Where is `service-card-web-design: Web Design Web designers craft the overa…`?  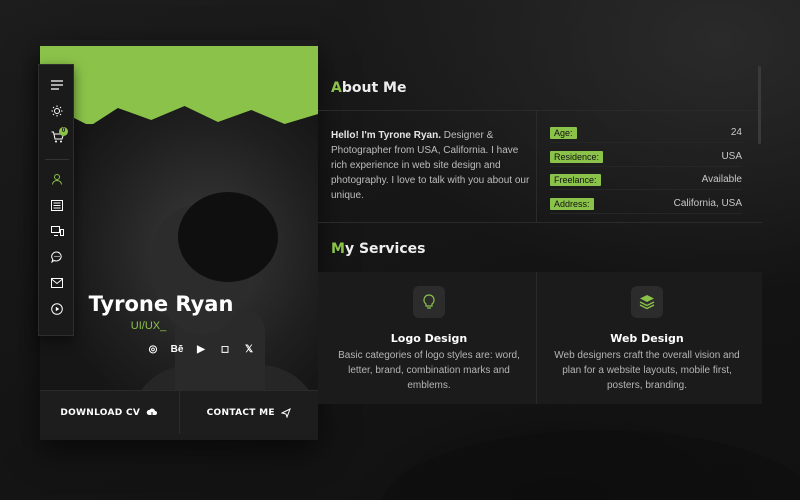 service-card-web-design: Web Design Web designers craft the overa… is located at coordinates (647, 338).